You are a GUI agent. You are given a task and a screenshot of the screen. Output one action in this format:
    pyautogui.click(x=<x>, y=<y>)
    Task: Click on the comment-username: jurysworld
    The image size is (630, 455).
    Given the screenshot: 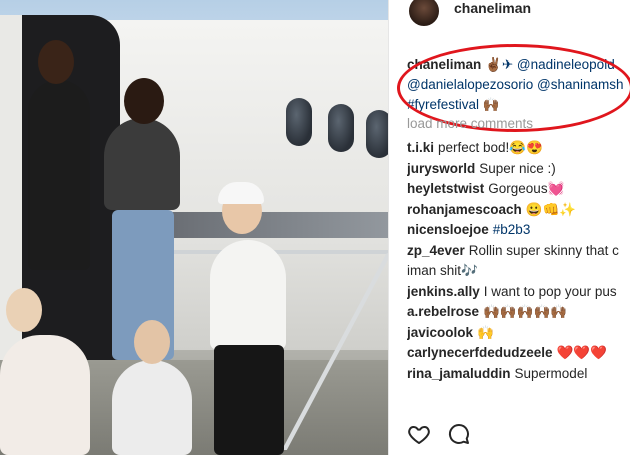 What is the action you would take?
    pyautogui.click(x=441, y=168)
    